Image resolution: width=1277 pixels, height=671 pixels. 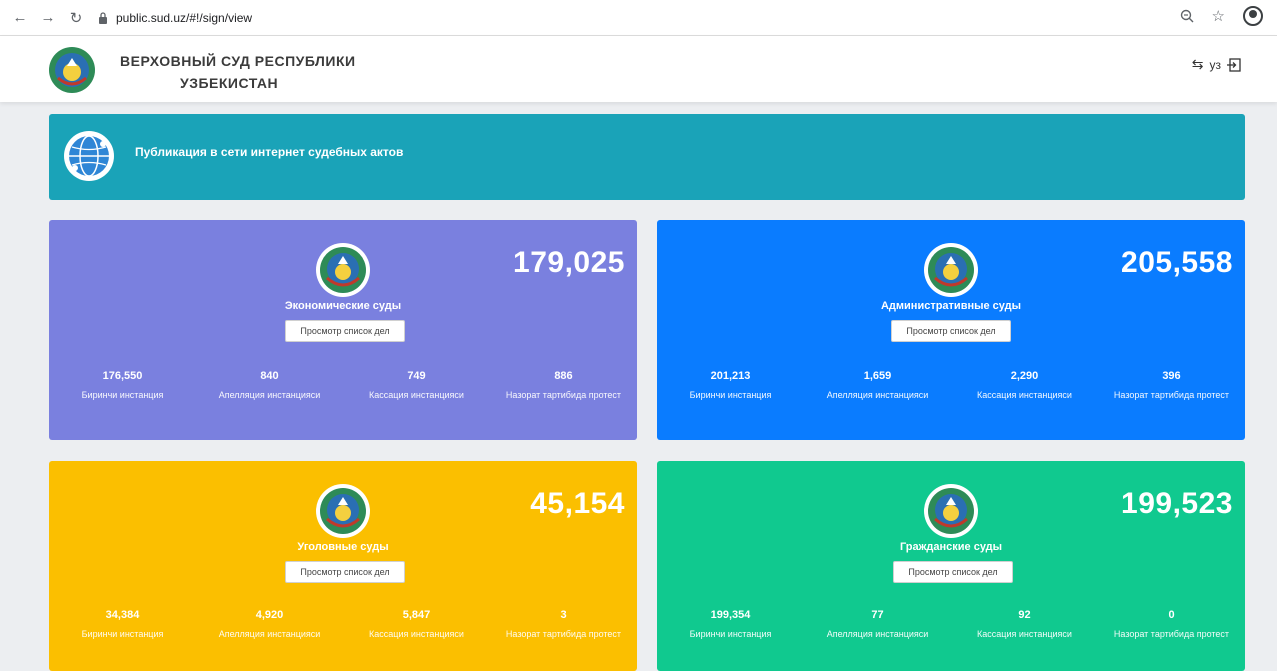 What do you see at coordinates (877, 386) in the screenshot?
I see `stat-appeal-instance: 1,659 Апелляция инстанцияси` at bounding box center [877, 386].